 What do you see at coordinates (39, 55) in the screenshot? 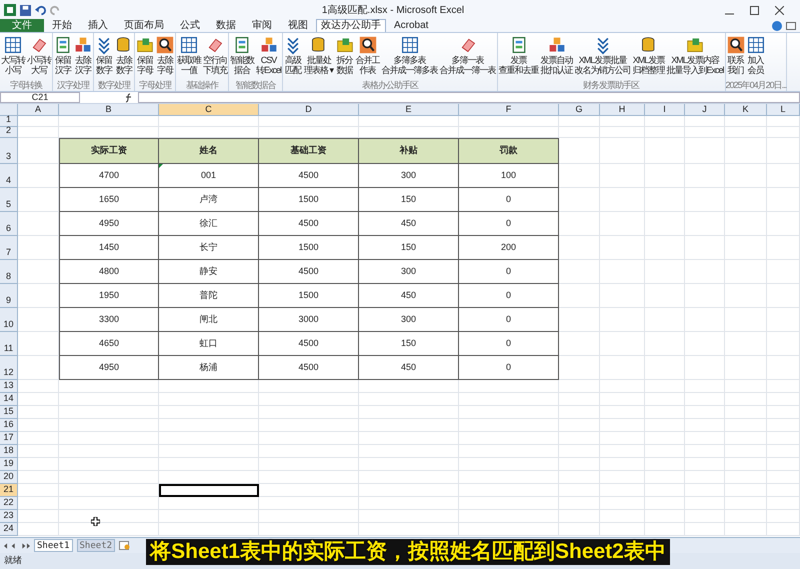
I see `ribbon-button: 小写转 大写` at bounding box center [39, 55].